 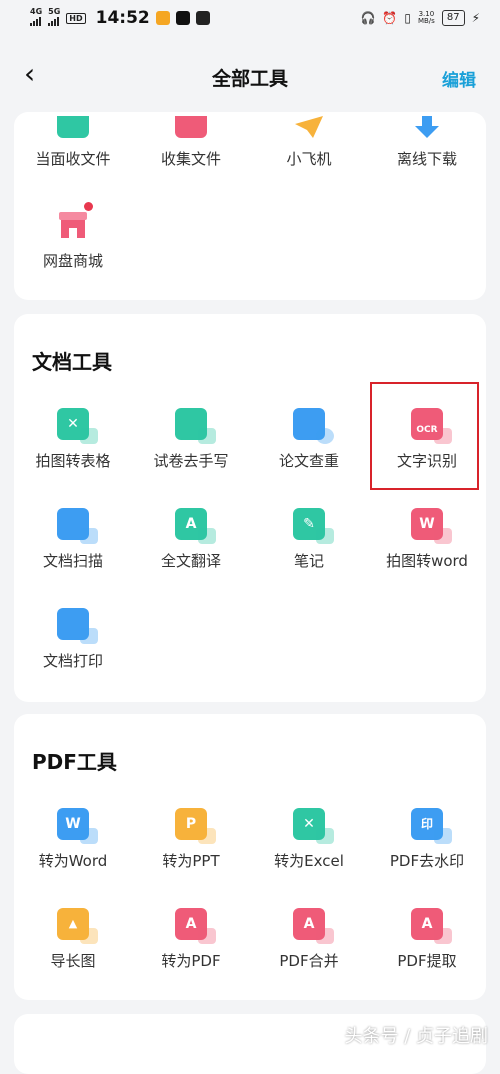 What do you see at coordinates (453, 18) in the screenshot?
I see `battery-level: 87` at bounding box center [453, 18].